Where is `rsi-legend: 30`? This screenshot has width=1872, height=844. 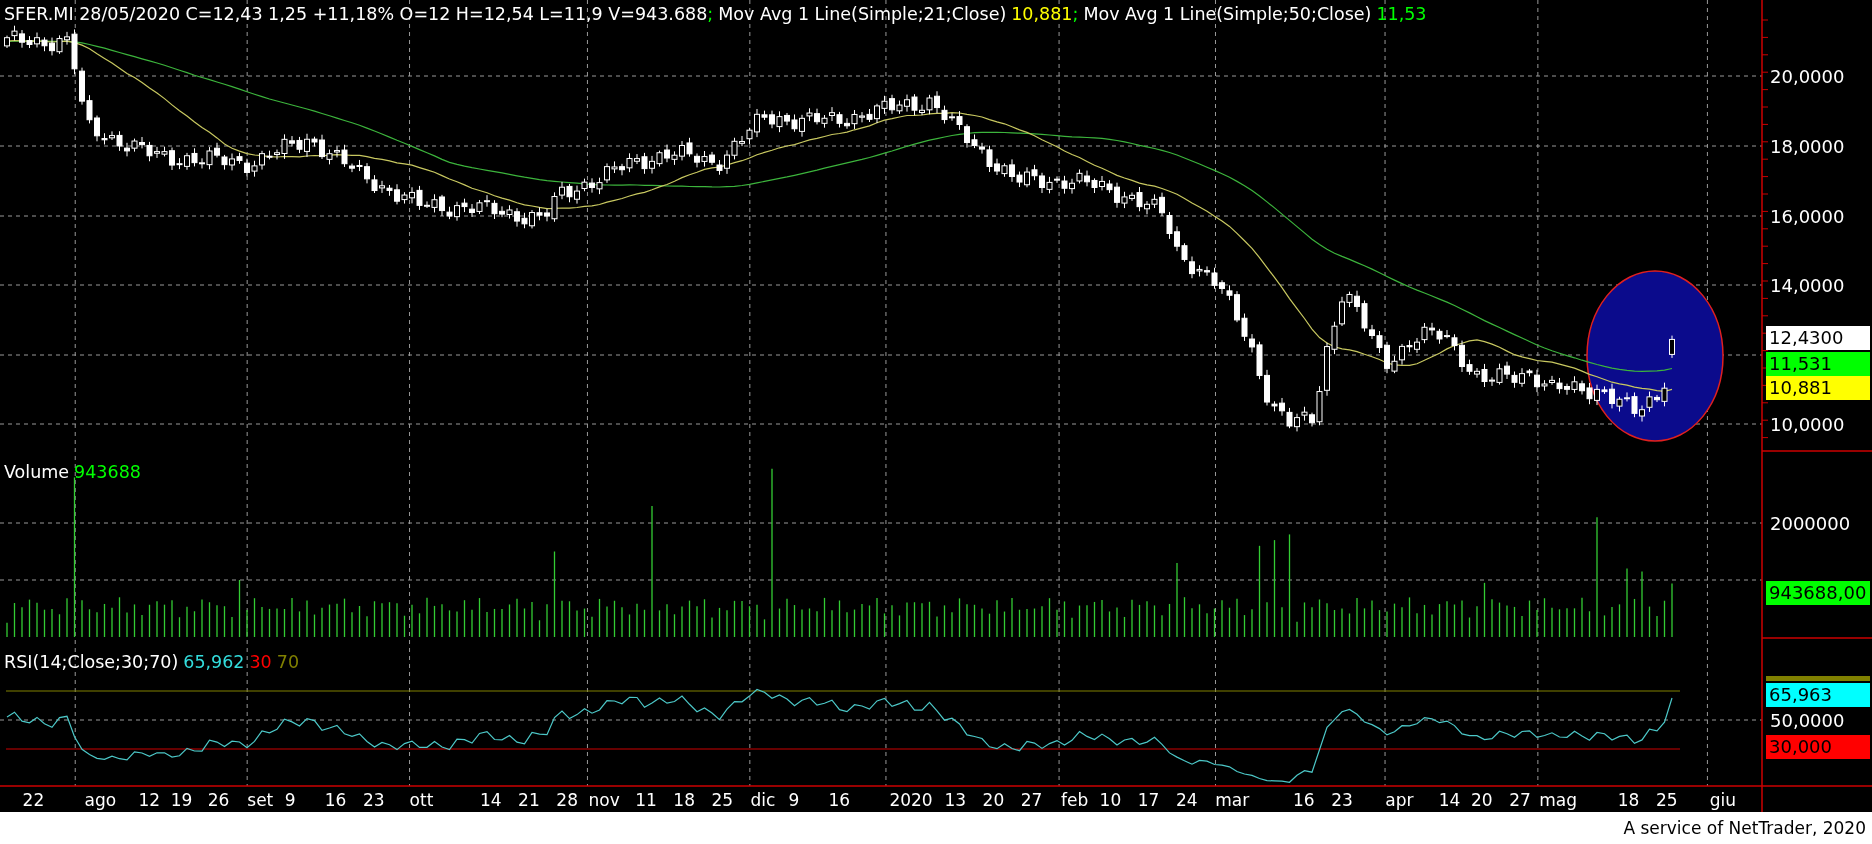 rsi-legend: 30 is located at coordinates (260, 662).